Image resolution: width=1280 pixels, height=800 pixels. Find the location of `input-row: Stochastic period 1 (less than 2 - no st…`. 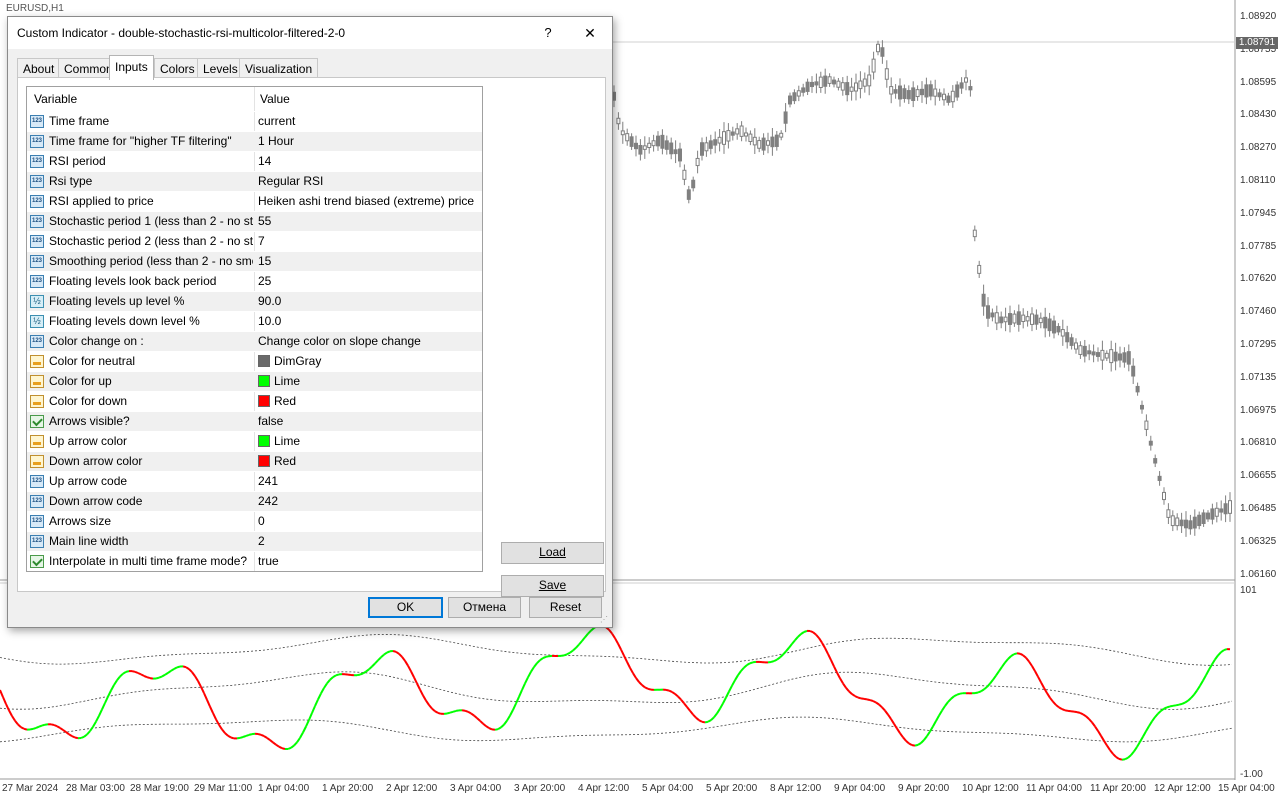

input-row: Stochastic period 1 (less than 2 - no st… is located at coordinates (254, 221).